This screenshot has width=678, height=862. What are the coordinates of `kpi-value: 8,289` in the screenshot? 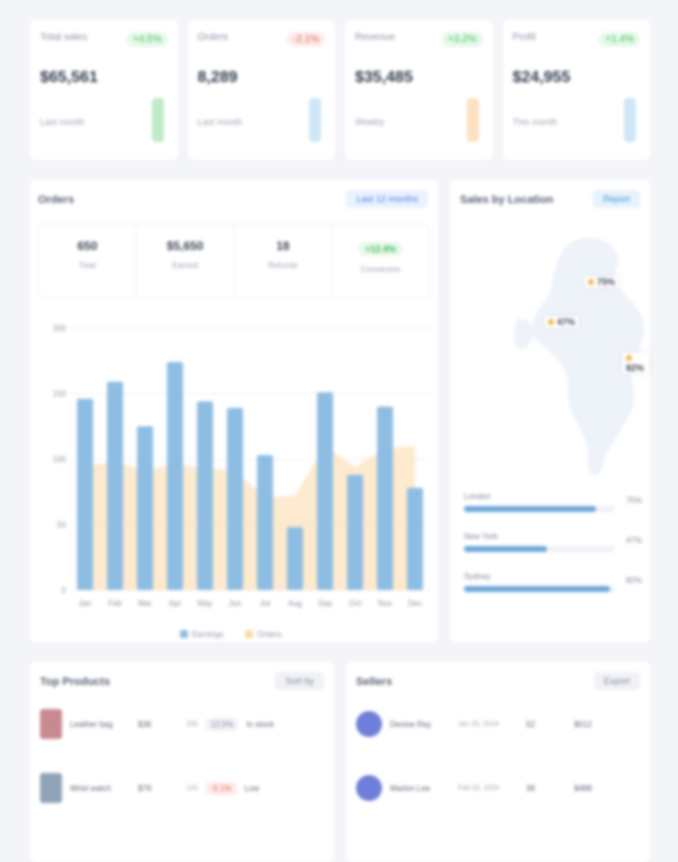 It's located at (217, 77).